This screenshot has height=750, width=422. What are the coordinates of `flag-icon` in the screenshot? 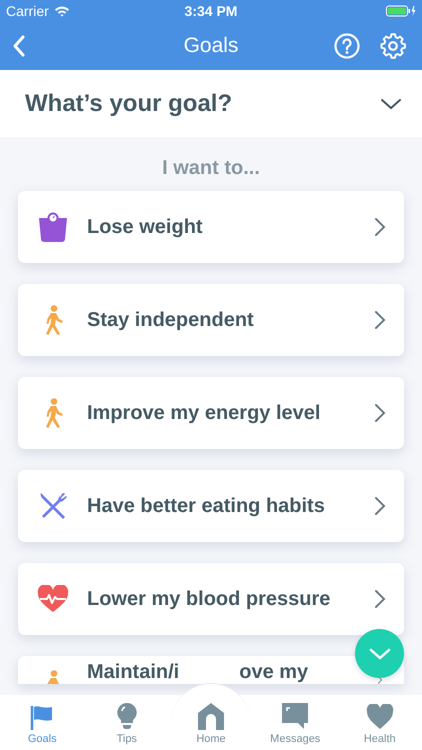 It's located at (42, 717).